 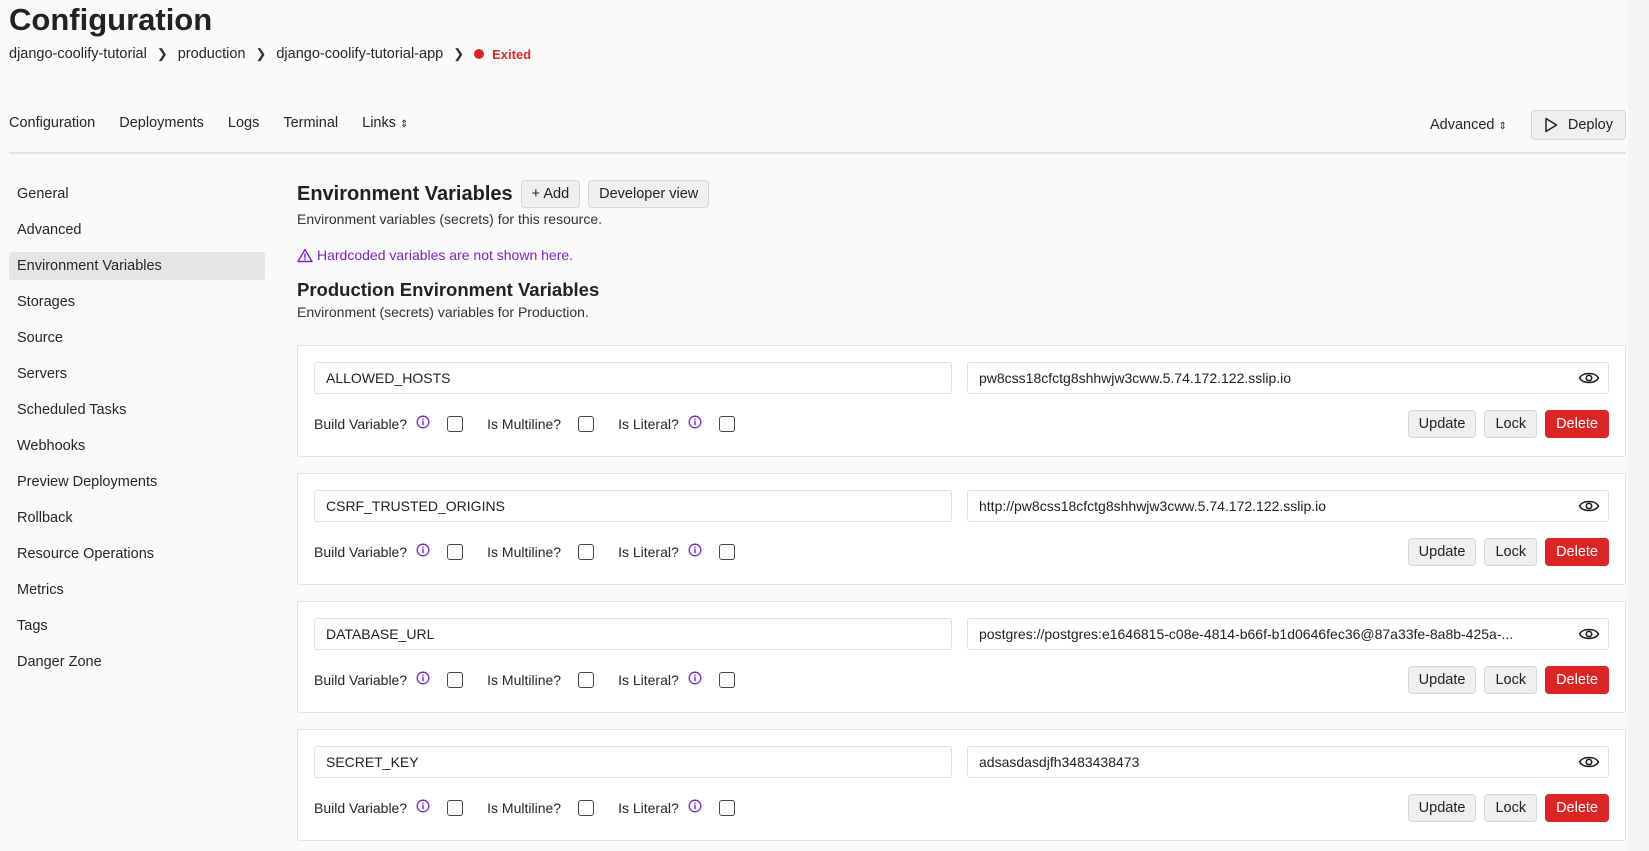 What do you see at coordinates (137, 266) in the screenshot?
I see `sidebar-item-environment-variables: Environment Variables` at bounding box center [137, 266].